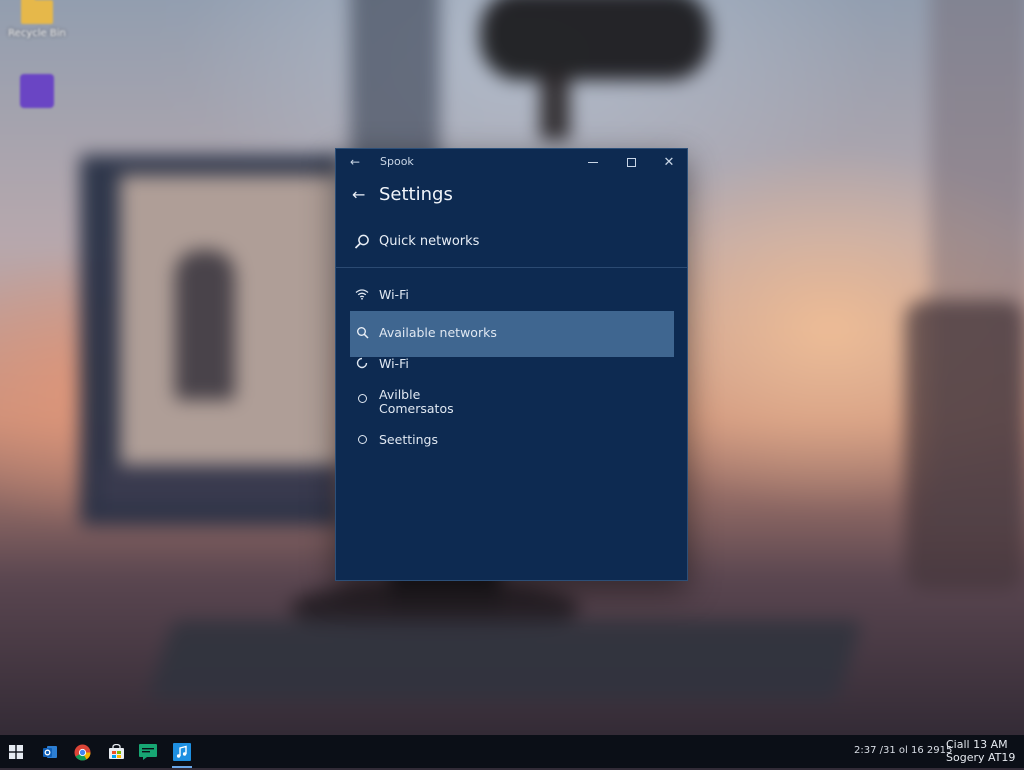 The image size is (1024, 770). I want to click on chat-icon, so click(148, 752).